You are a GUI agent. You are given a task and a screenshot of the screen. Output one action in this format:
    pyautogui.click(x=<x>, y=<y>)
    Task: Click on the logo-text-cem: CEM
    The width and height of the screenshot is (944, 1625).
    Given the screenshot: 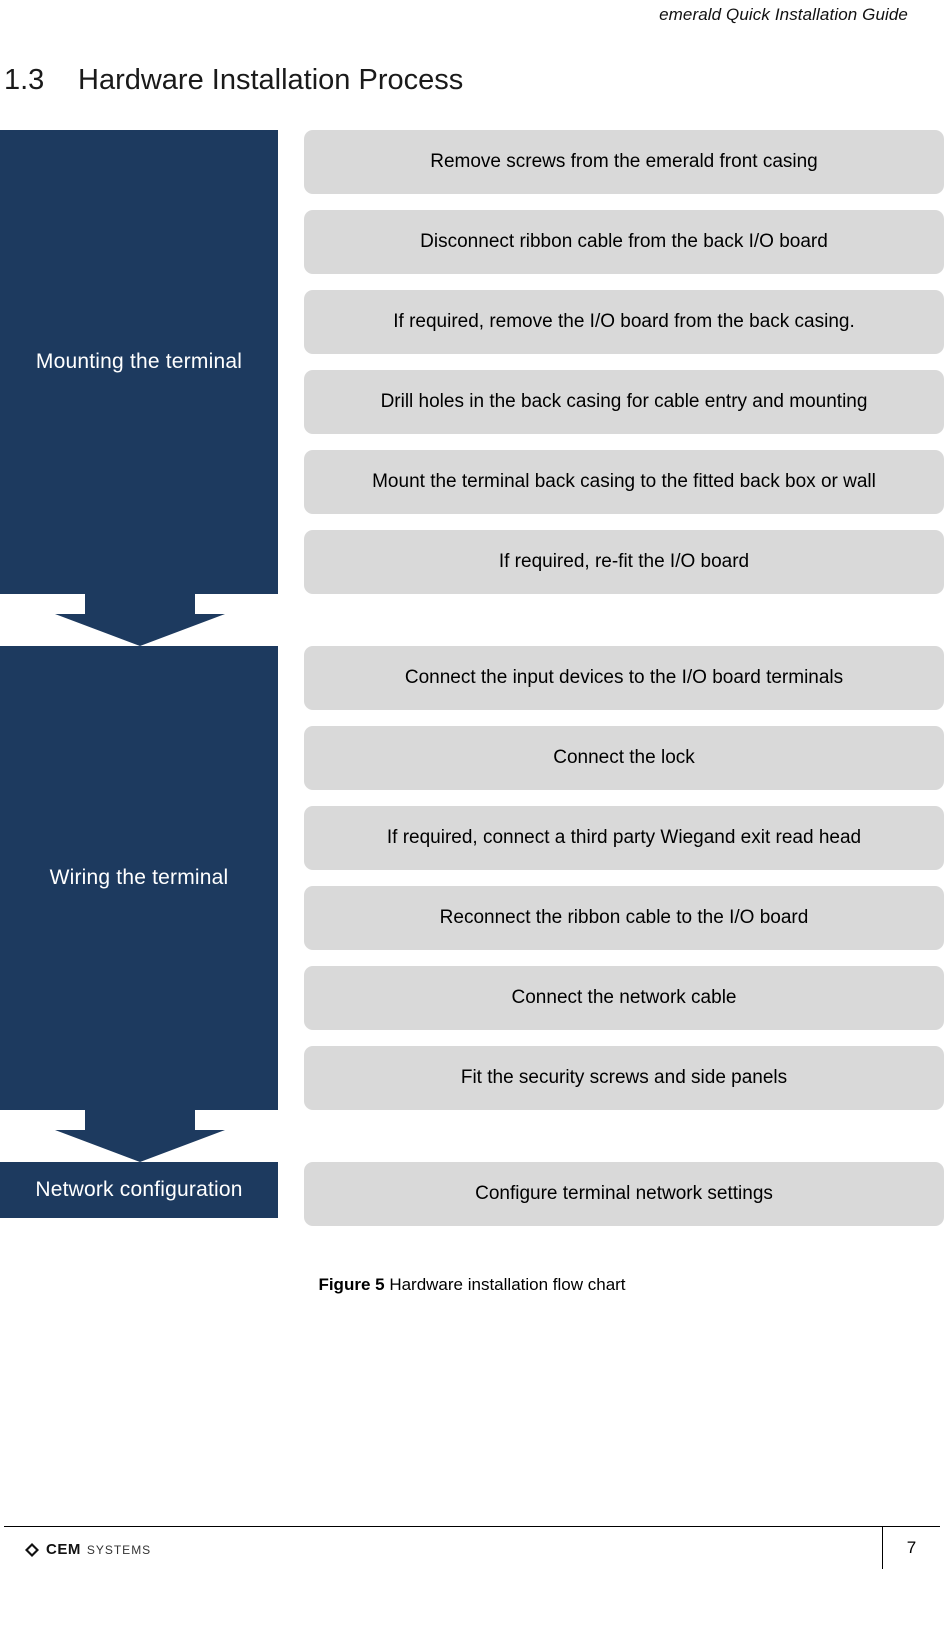 What is the action you would take?
    pyautogui.click(x=63, y=1549)
    